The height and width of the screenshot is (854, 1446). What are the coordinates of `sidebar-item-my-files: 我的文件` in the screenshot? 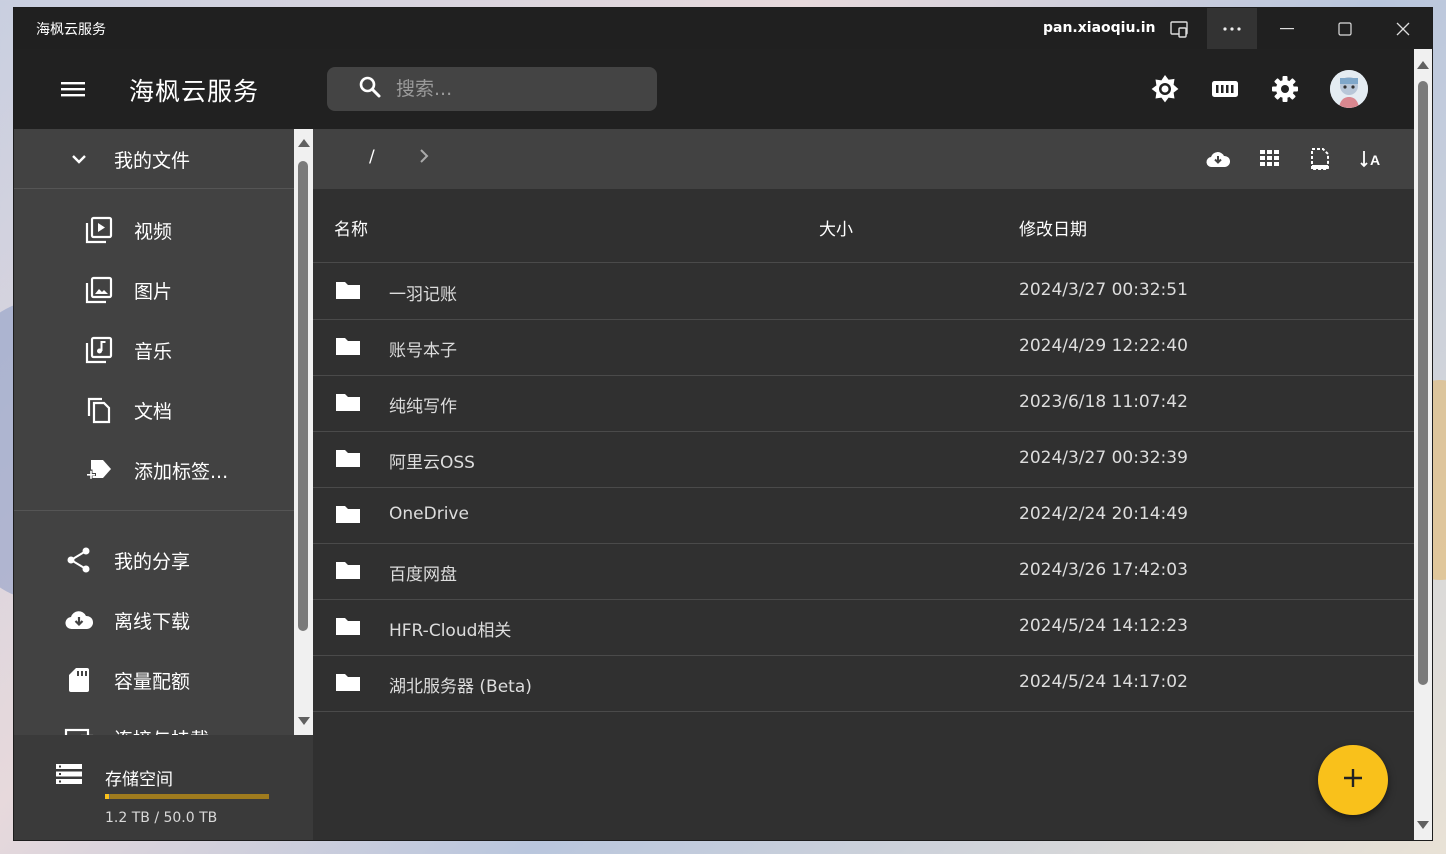 It's located at (154, 159).